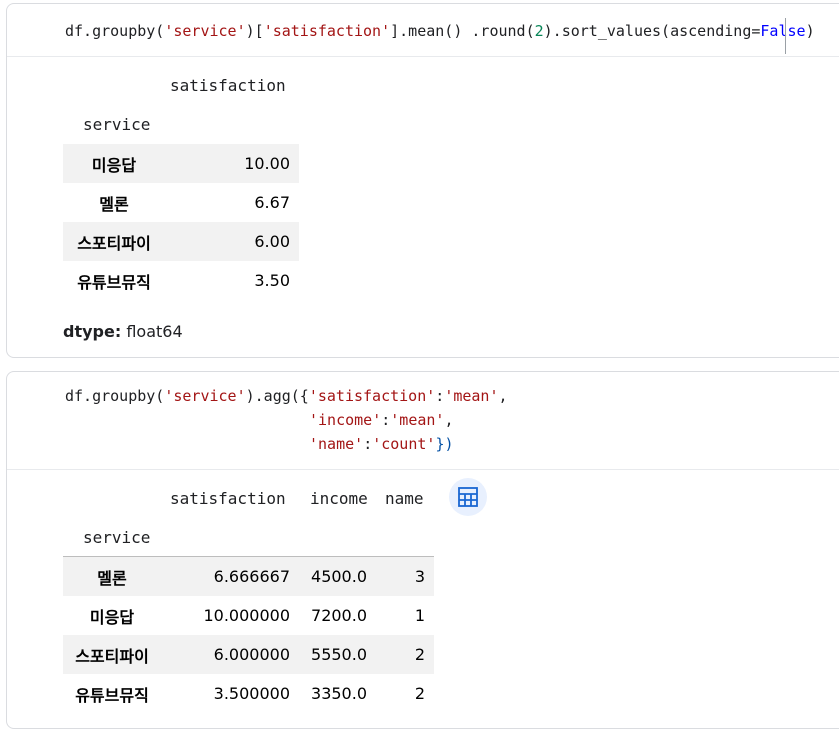  What do you see at coordinates (785, 36) in the screenshot?
I see `text-cursor` at bounding box center [785, 36].